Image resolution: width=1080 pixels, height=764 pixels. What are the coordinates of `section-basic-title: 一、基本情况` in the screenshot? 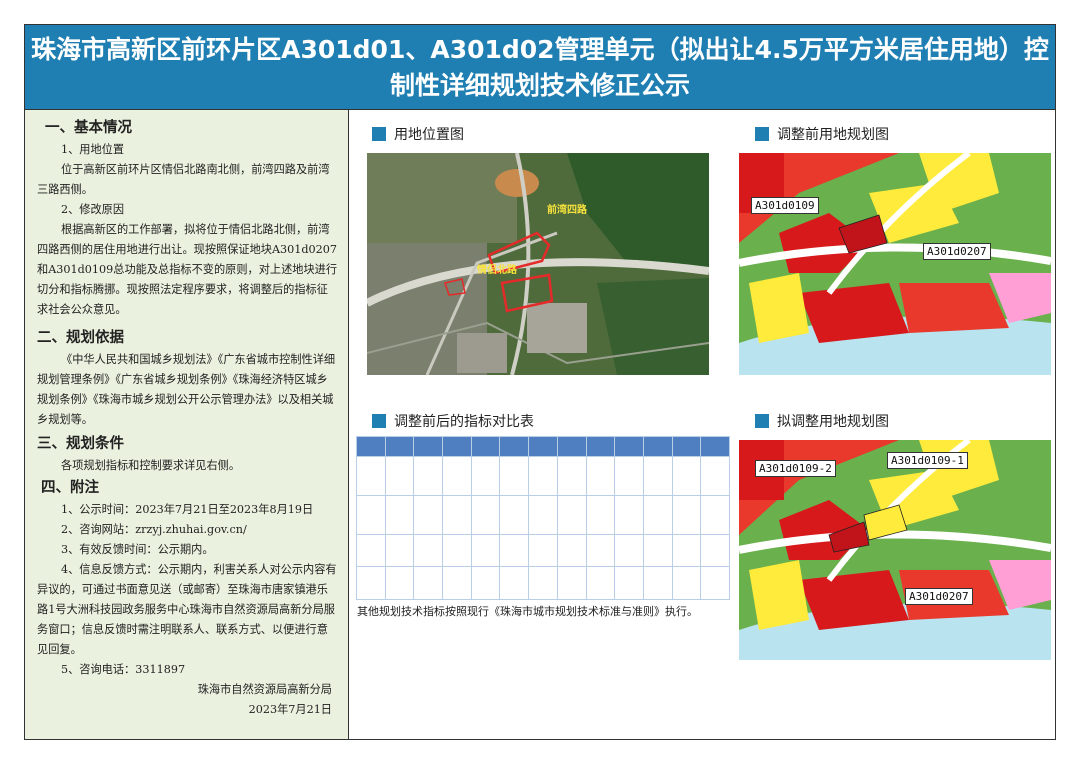 It's located at (88, 128).